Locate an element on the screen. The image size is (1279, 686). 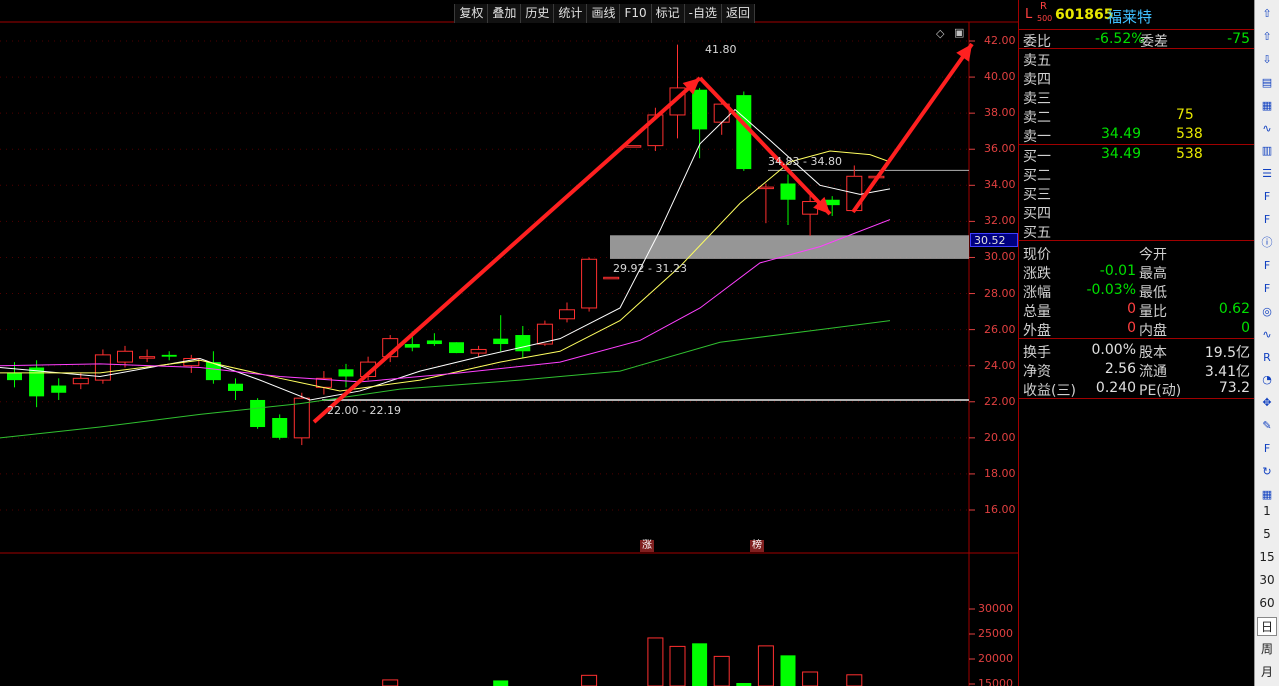
f12-icon: F is located at coordinates (1267, 265).